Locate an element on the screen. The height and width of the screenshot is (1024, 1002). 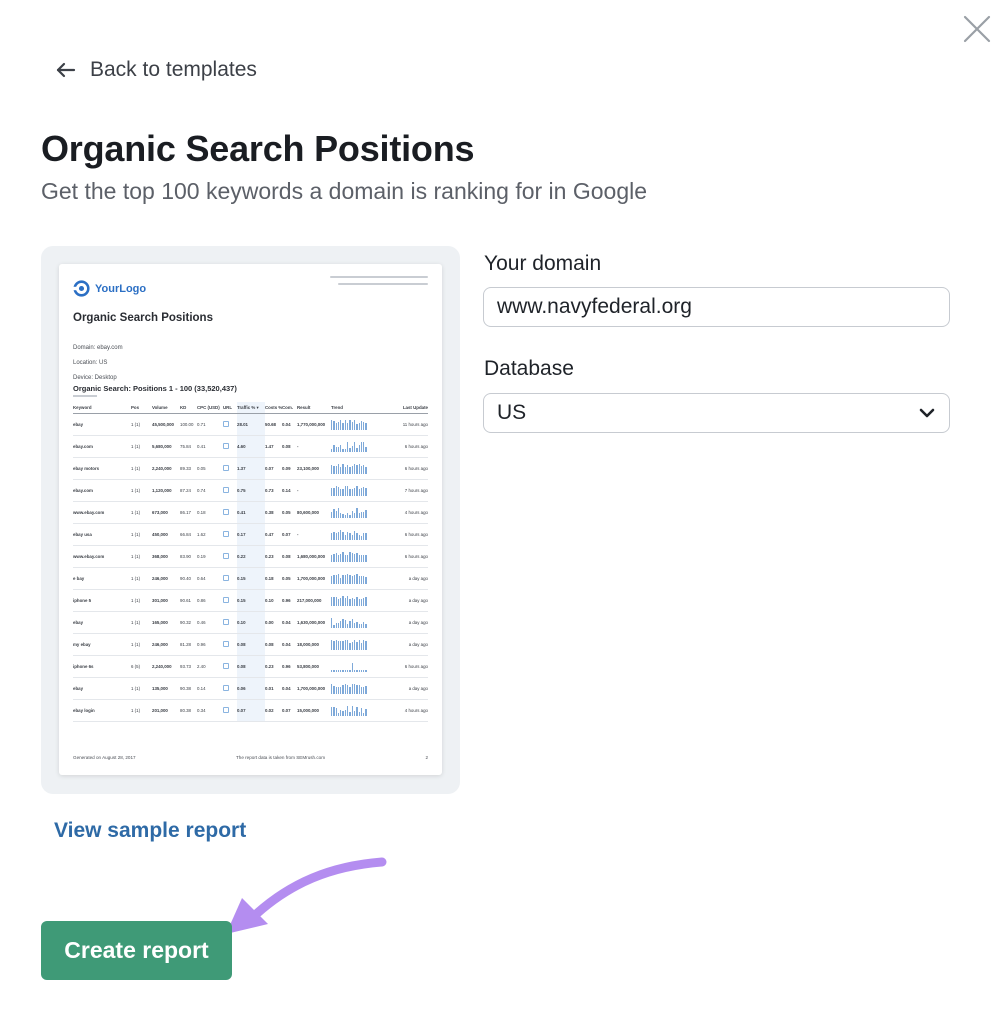
preview-footer-page: 2 is located at coordinates (426, 757).